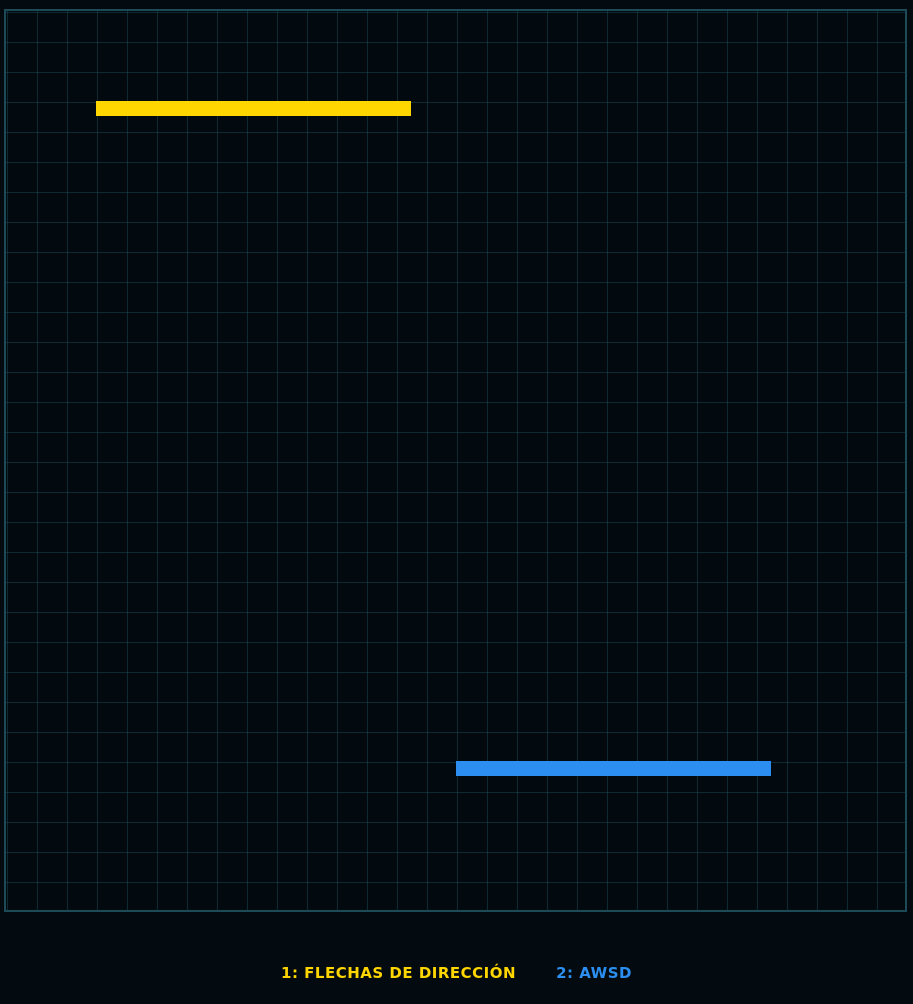 This screenshot has width=913, height=1004. I want to click on controls-legend: 1: FLECHAS DE DIRECCIÓN 2: AWSD, so click(456, 973).